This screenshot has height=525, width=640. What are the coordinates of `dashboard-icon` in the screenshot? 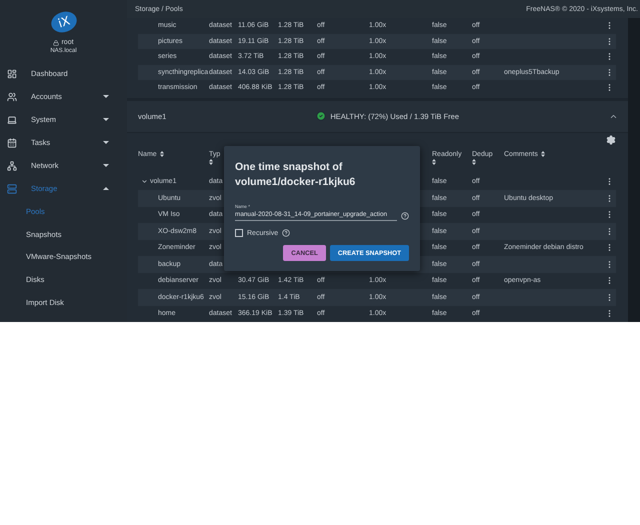 It's located at (12, 73).